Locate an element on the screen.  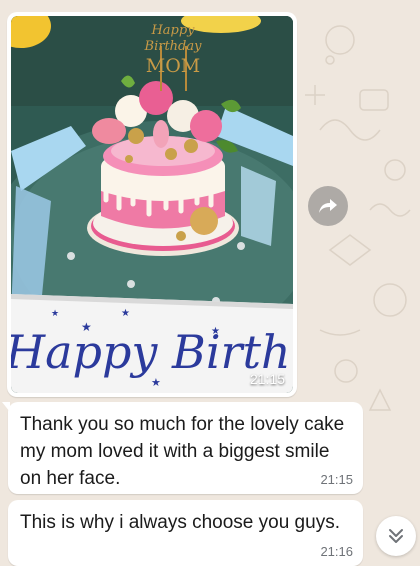
scroll-to-bottom-button is located at coordinates (396, 536).